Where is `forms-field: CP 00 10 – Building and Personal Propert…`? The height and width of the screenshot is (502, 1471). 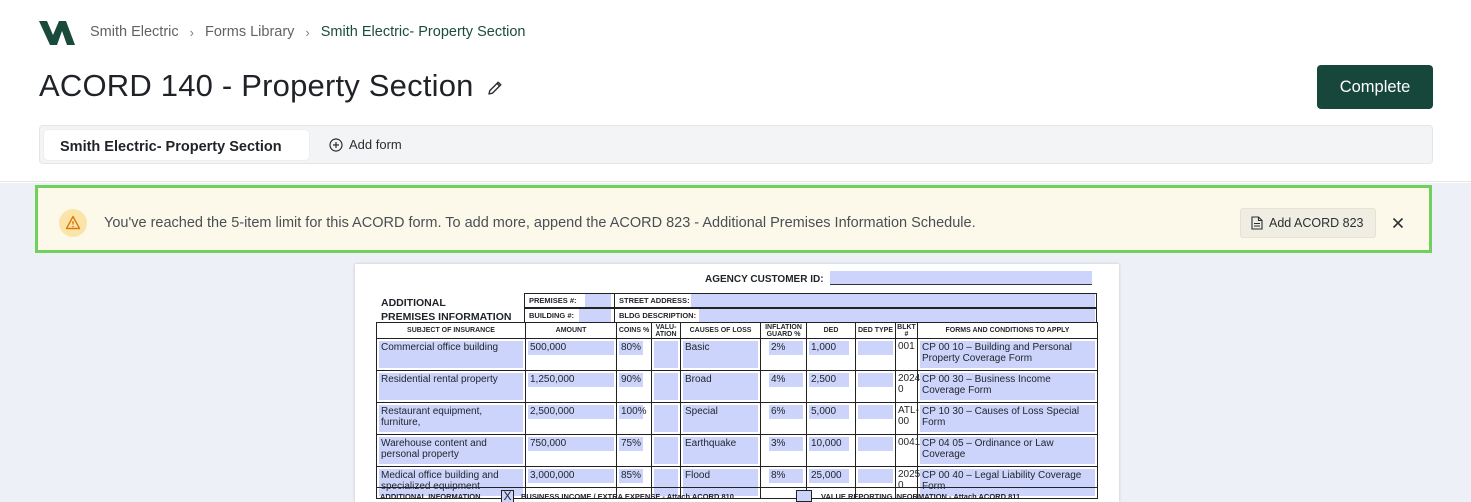
forms-field: CP 00 10 – Building and Personal Propert… is located at coordinates (1007, 354).